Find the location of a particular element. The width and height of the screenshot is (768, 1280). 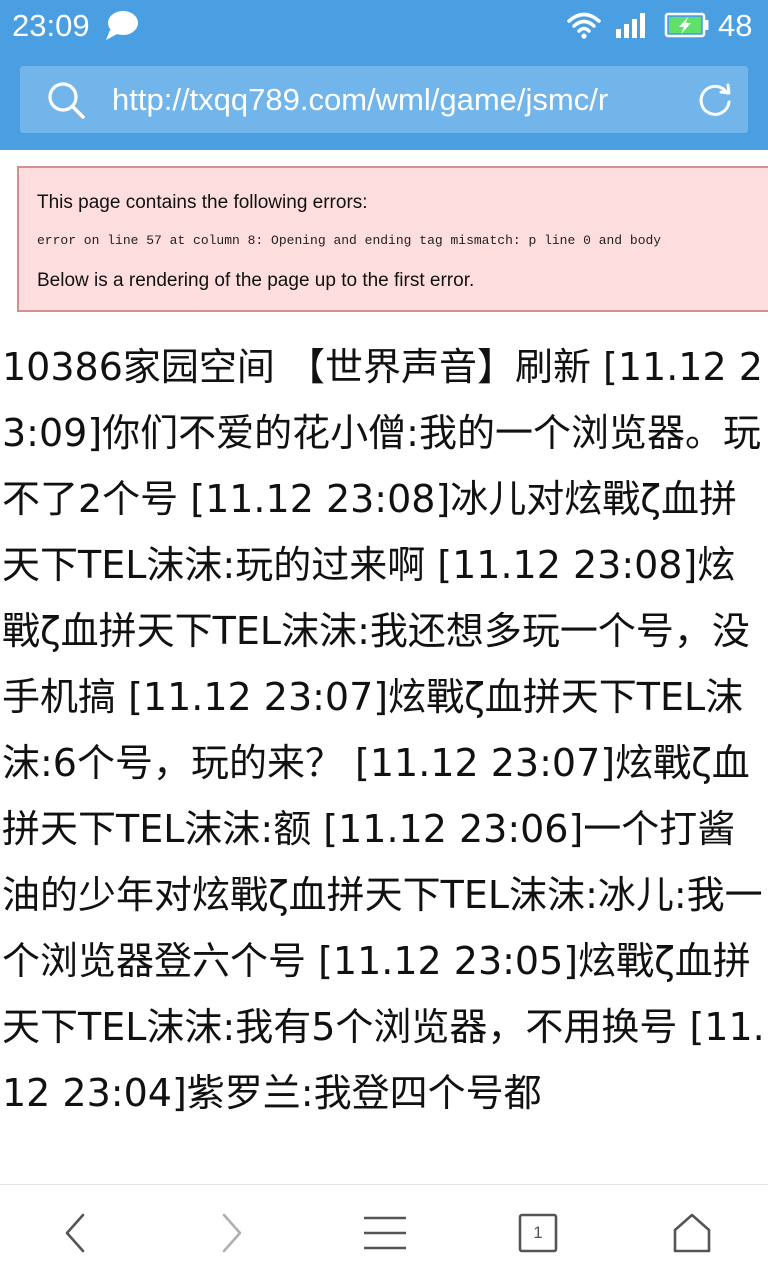

menu-button is located at coordinates (385, 1232).